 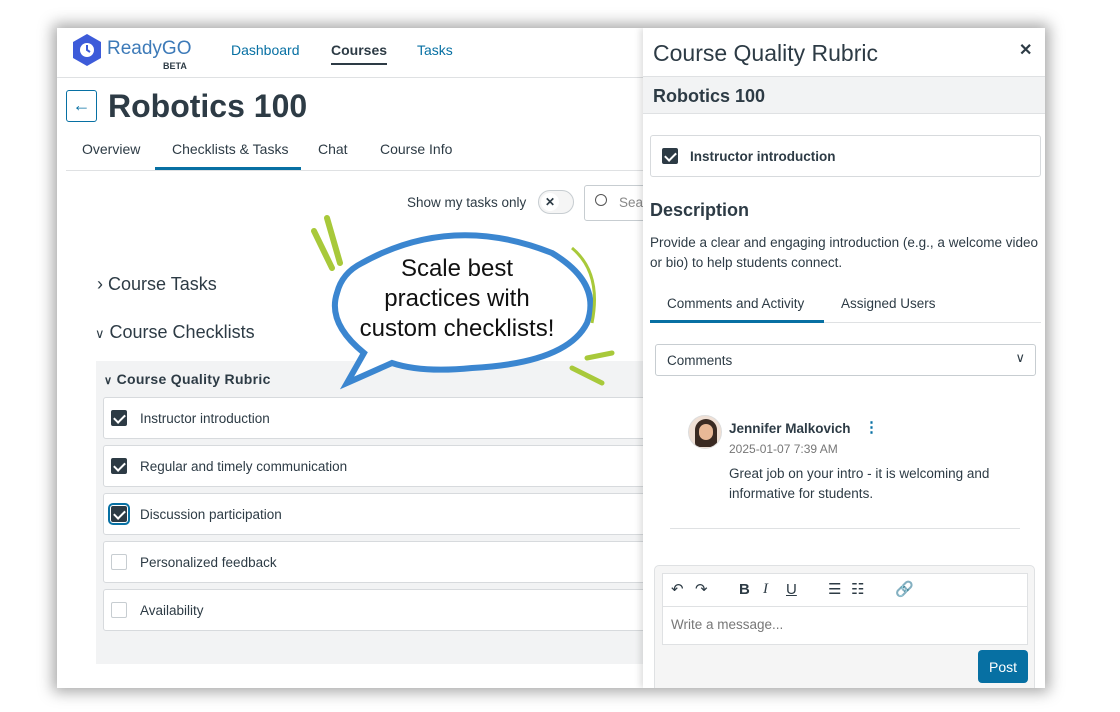 I want to click on bold-icon: B, so click(x=744, y=589).